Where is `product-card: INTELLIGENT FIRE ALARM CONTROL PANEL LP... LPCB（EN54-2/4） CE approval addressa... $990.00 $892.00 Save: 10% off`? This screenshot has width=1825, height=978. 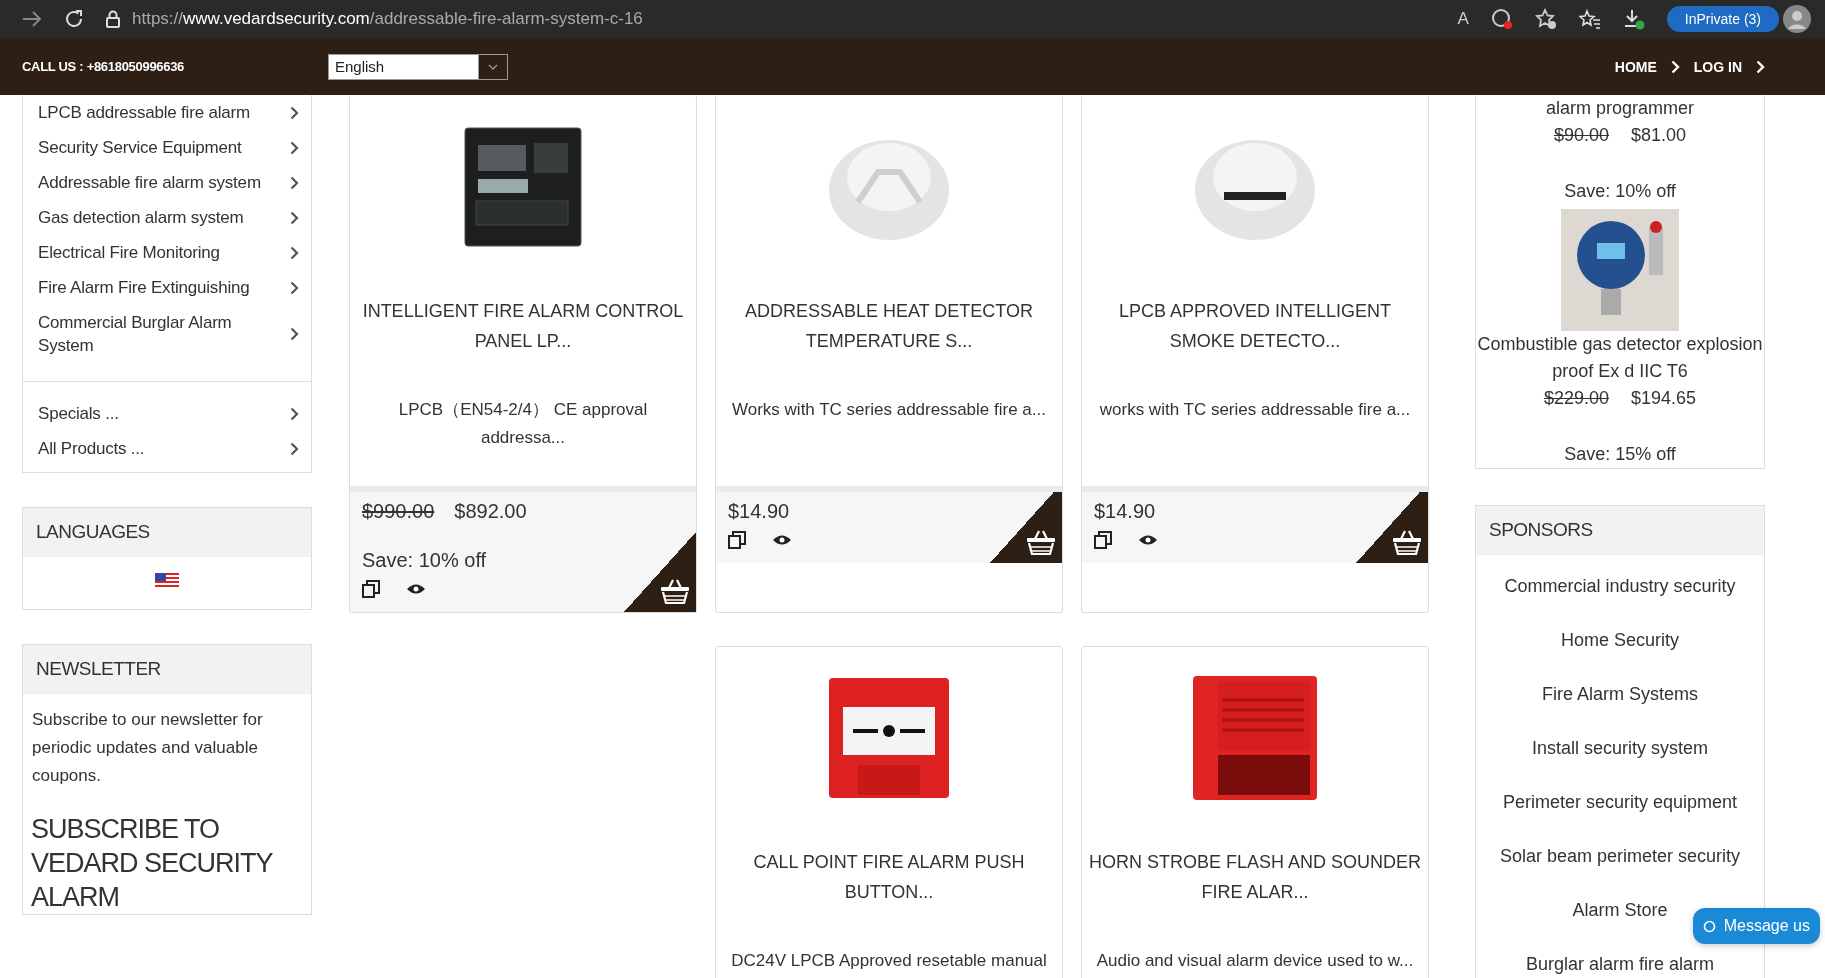
product-card: INTELLIGENT FIRE ALARM CONTROL PANEL LP... LPCB（EN54-2/4） CE approval addressa... $990.00 $892.00 Save: 10% off is located at coordinates (523, 354).